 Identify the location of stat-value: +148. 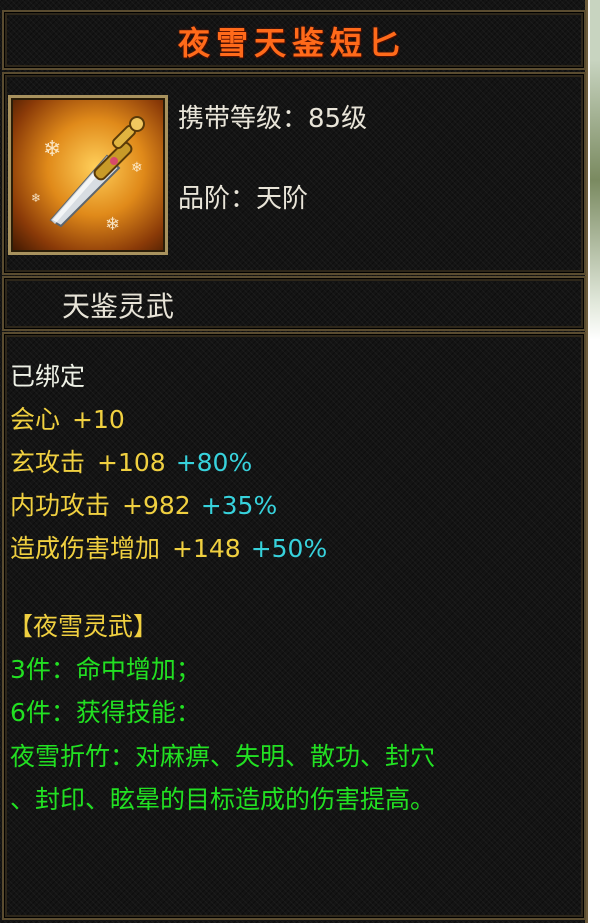
(206, 548).